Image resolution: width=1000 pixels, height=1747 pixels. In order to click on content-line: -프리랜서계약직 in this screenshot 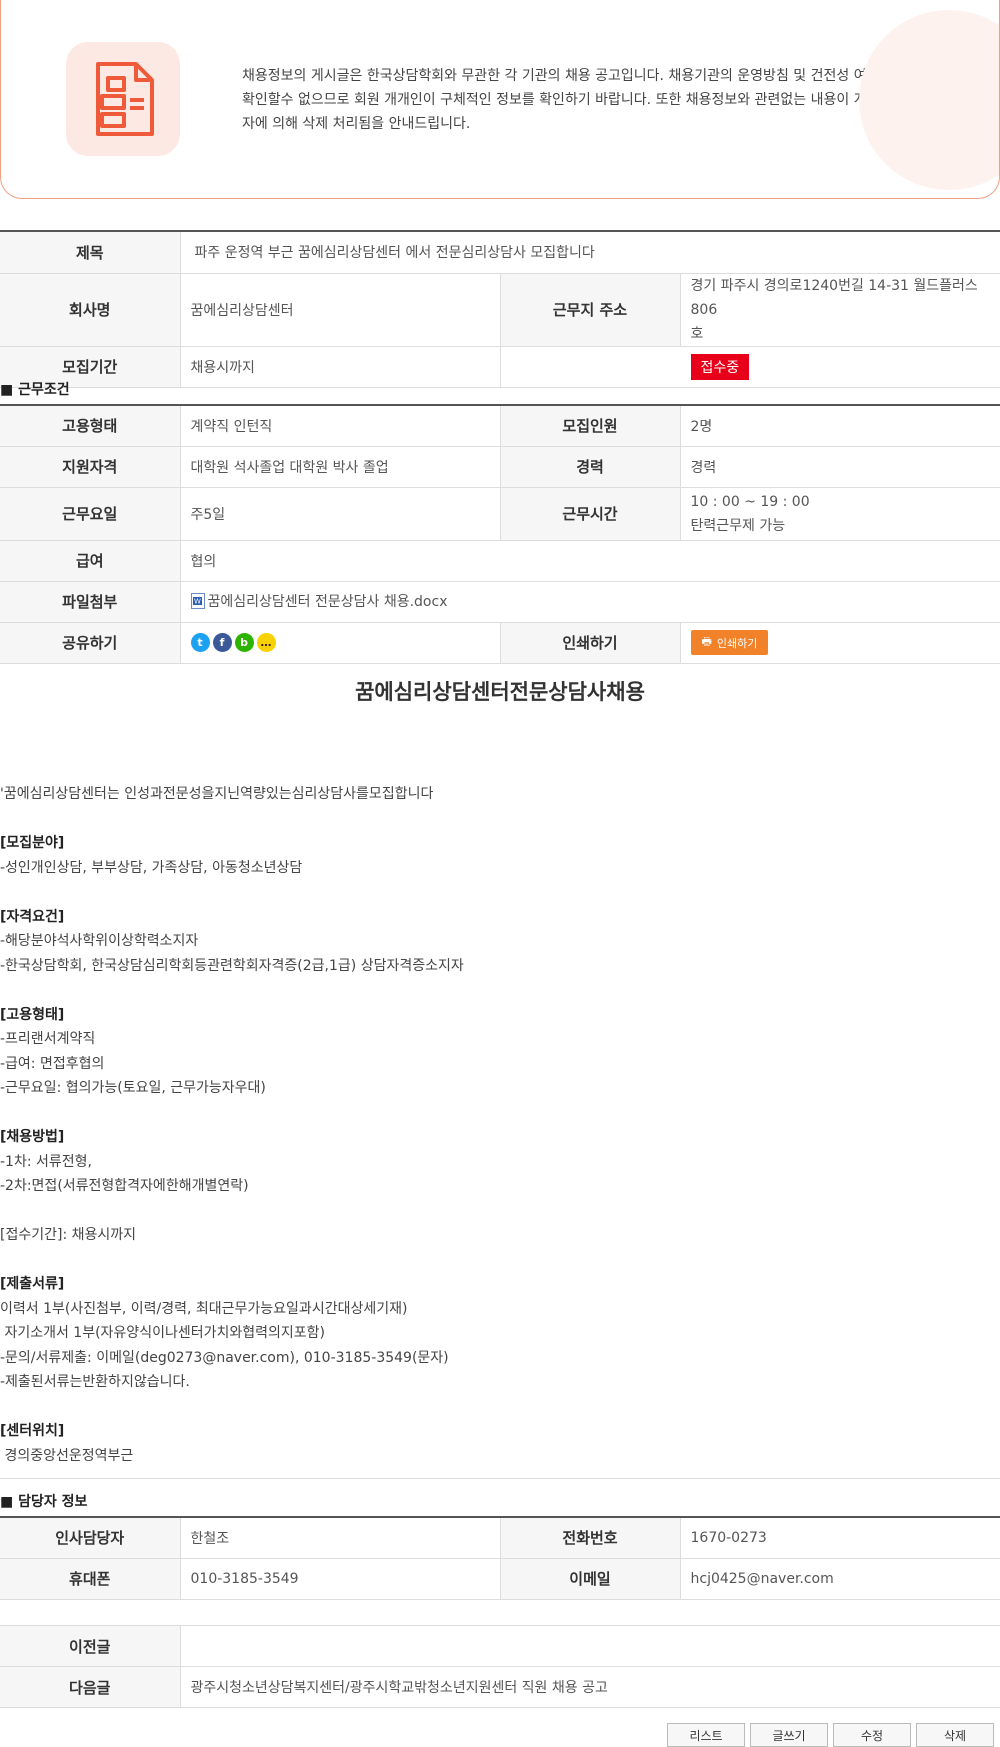, I will do `click(48, 1039)`.